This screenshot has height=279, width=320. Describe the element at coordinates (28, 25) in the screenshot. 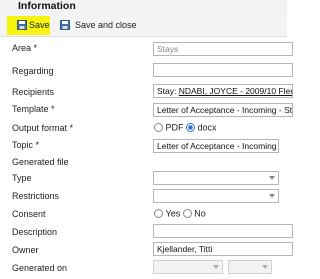

I see `save-button: Save` at that location.